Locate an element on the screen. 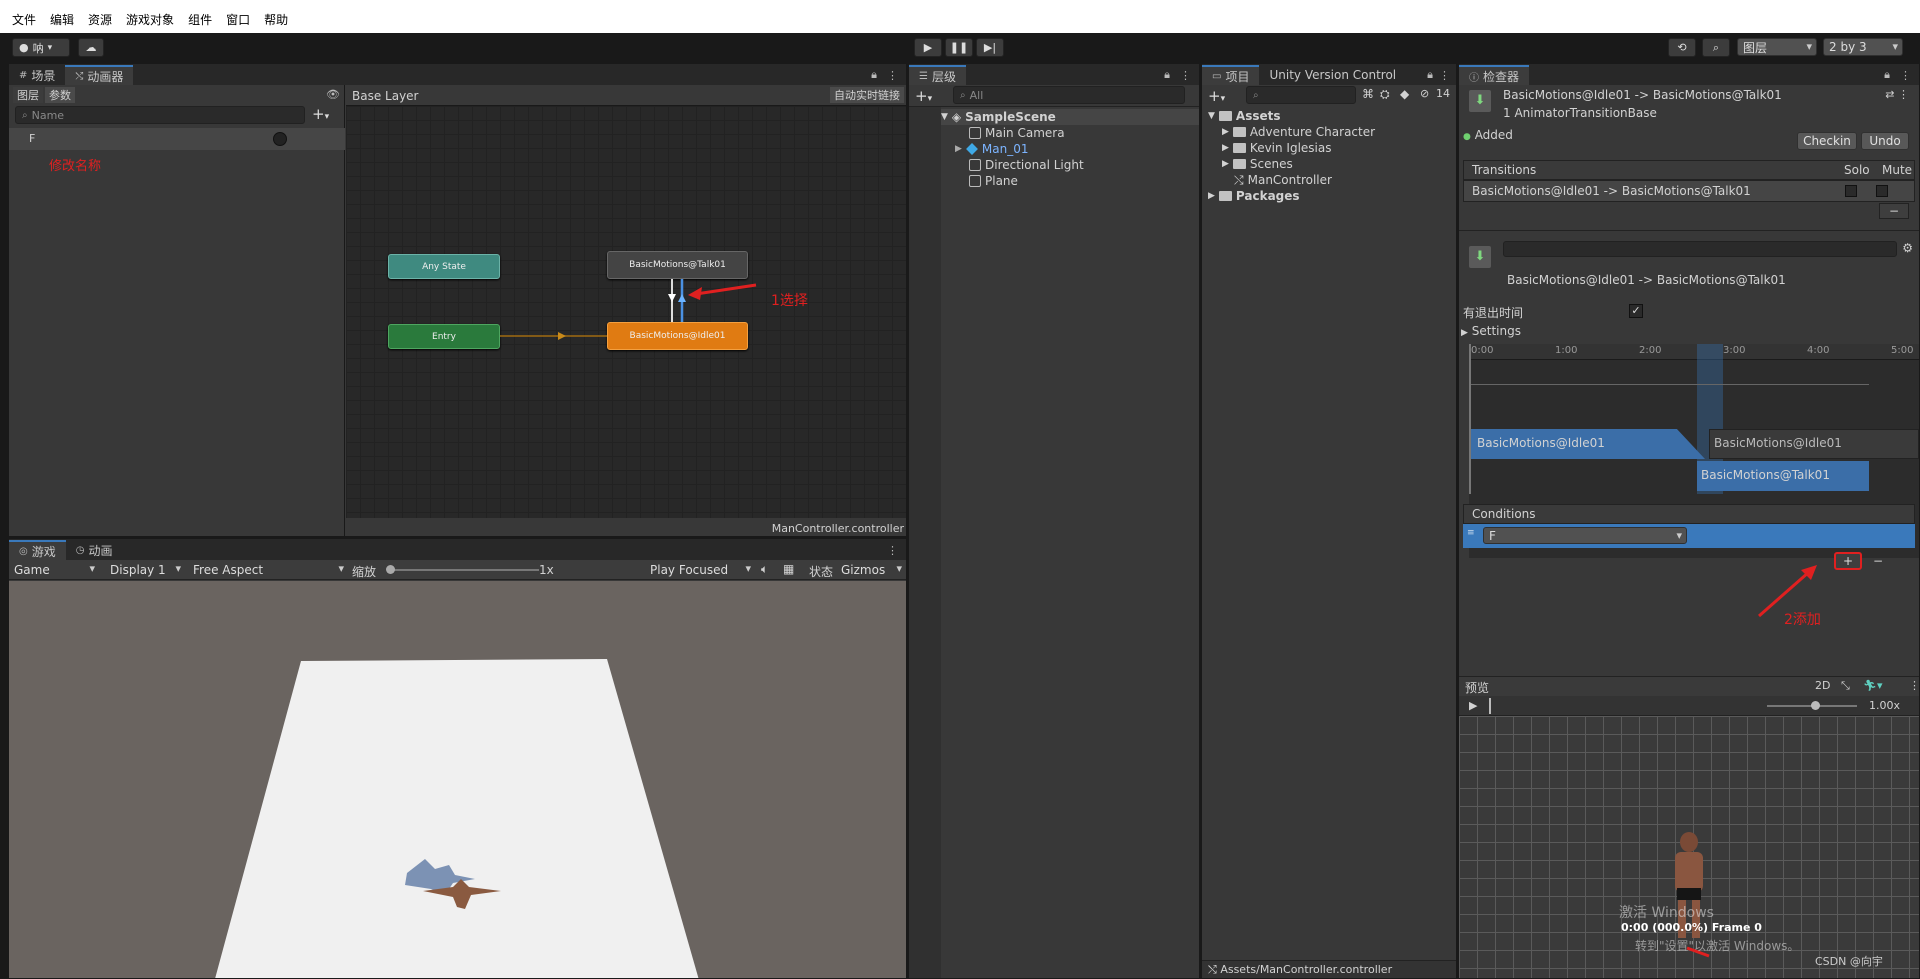 This screenshot has width=1920, height=979. subtab-layers: 图层 is located at coordinates (28, 95).